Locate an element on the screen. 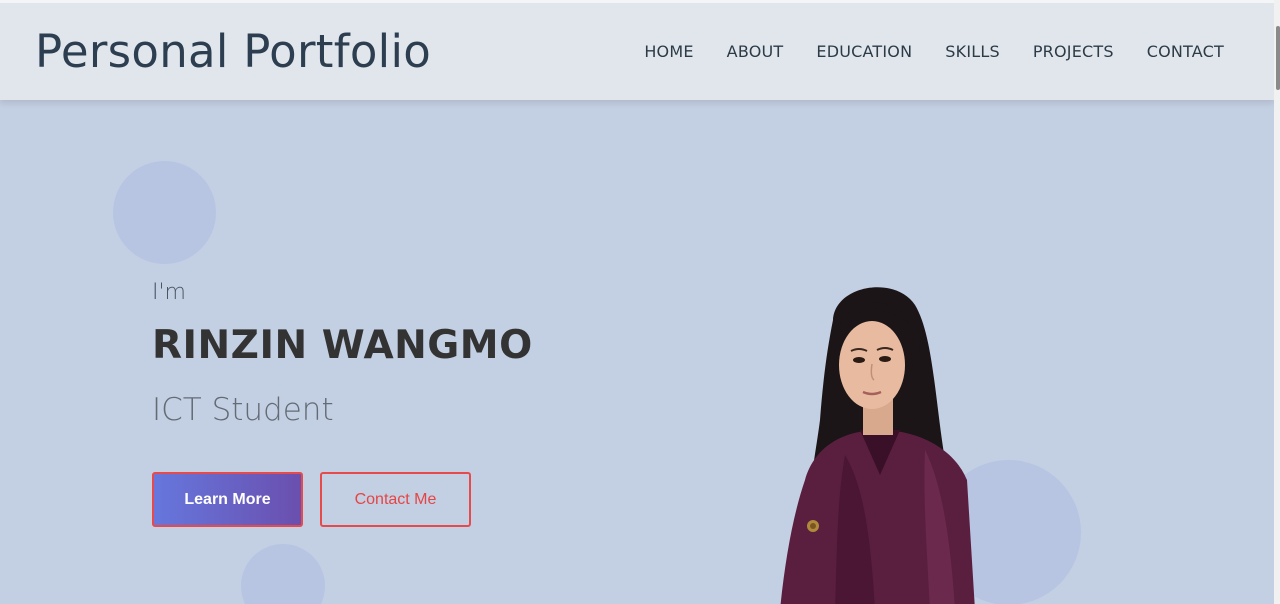 The width and height of the screenshot is (1280, 604). hero-role: ICT Student is located at coordinates (243, 410).